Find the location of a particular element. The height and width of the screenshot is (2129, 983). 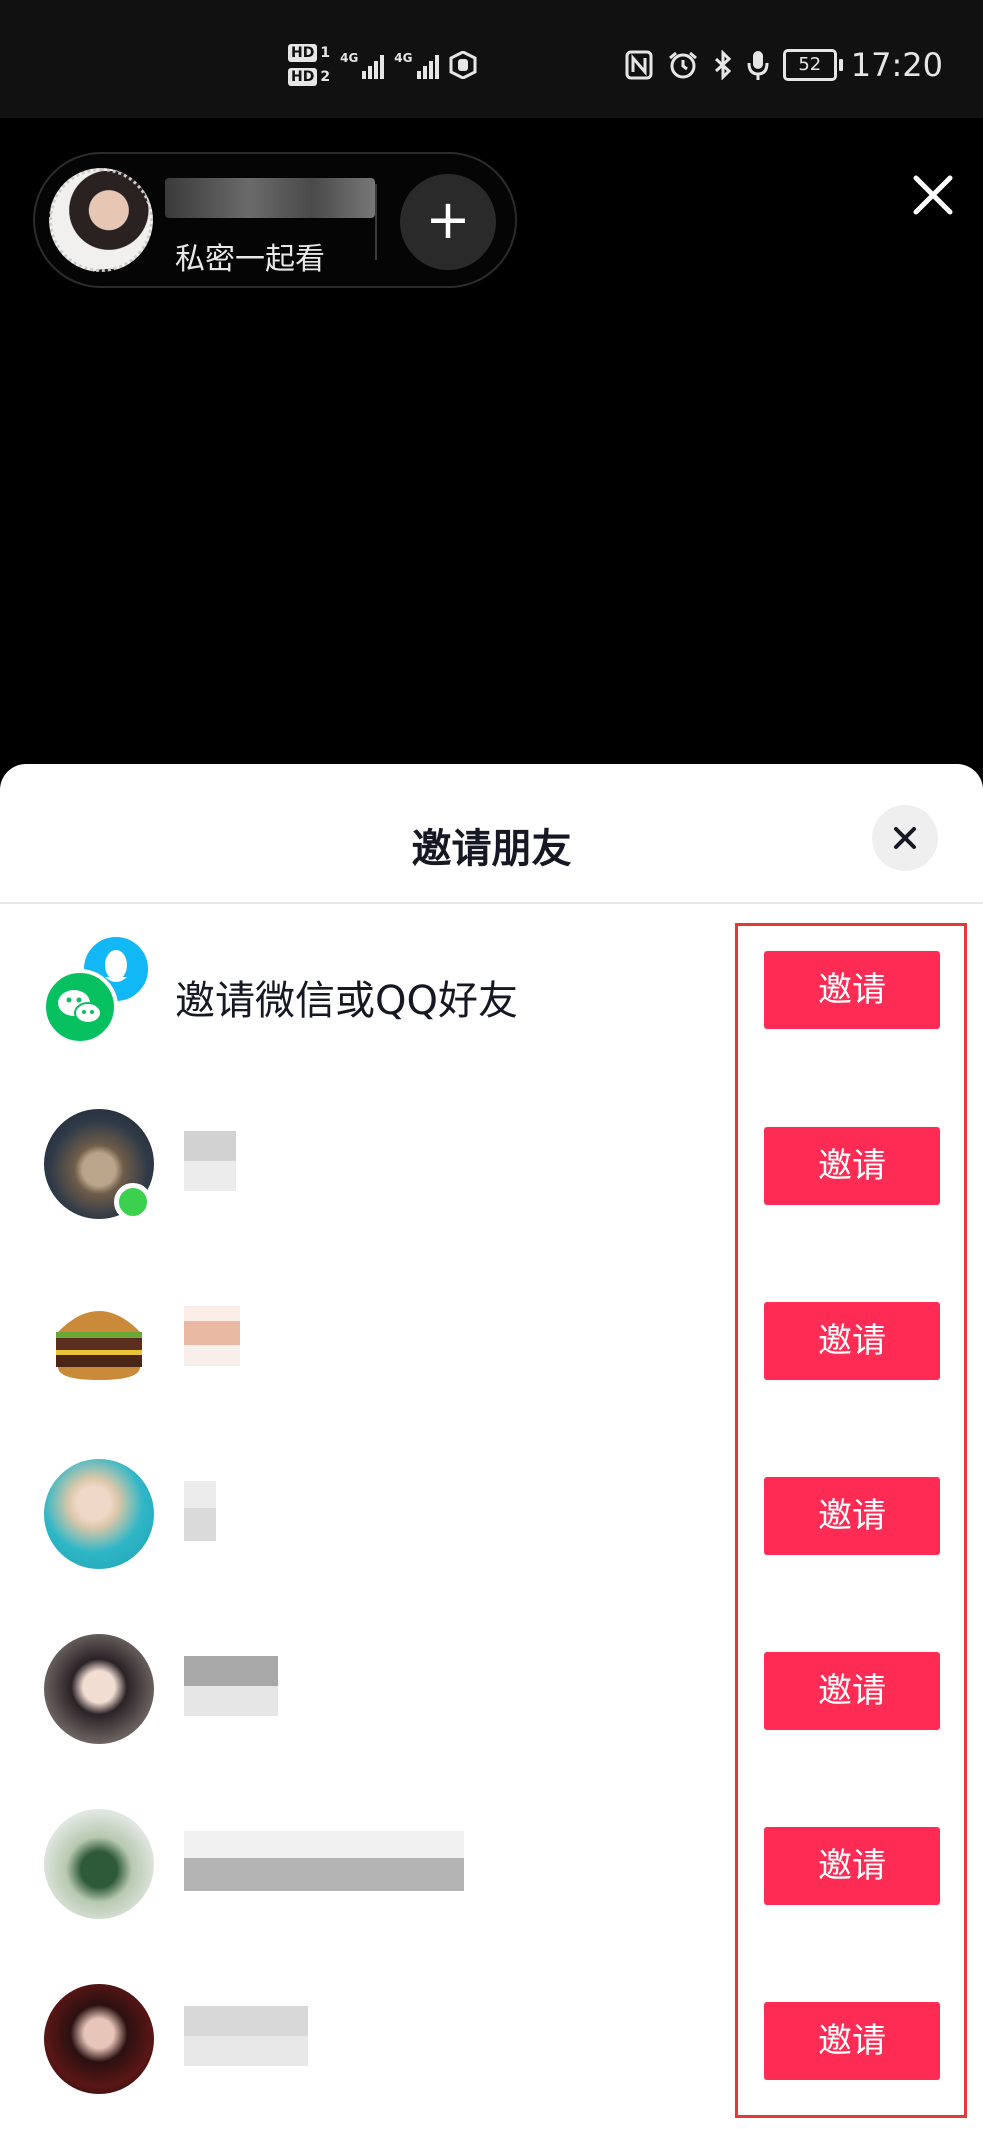

list-item-invite-wechat-qq: 邀请微信或QQ好友 邀请 is located at coordinates (491, 991).